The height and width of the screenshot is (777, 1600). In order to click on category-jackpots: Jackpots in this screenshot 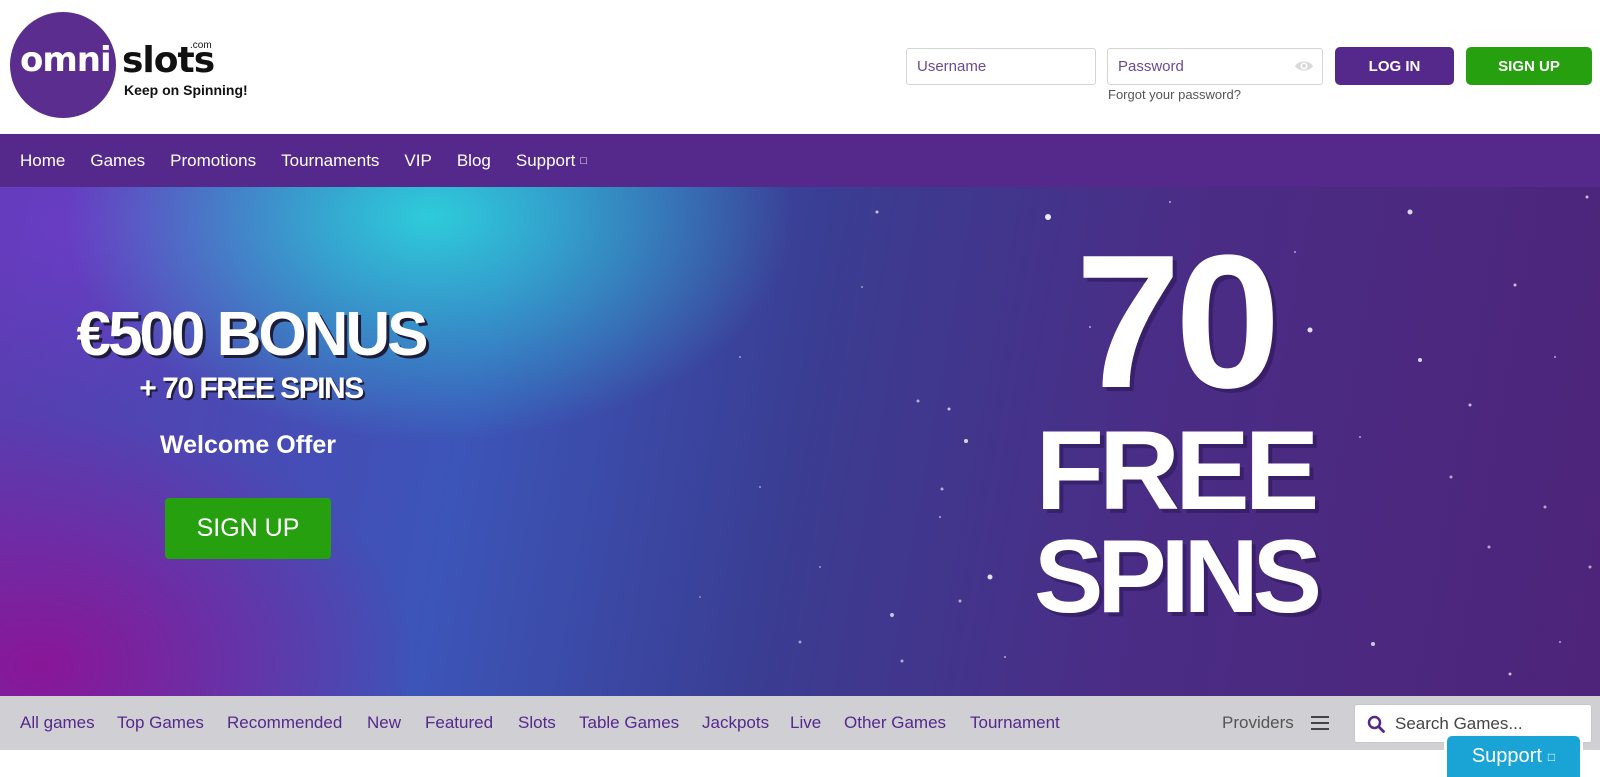, I will do `click(735, 723)`.